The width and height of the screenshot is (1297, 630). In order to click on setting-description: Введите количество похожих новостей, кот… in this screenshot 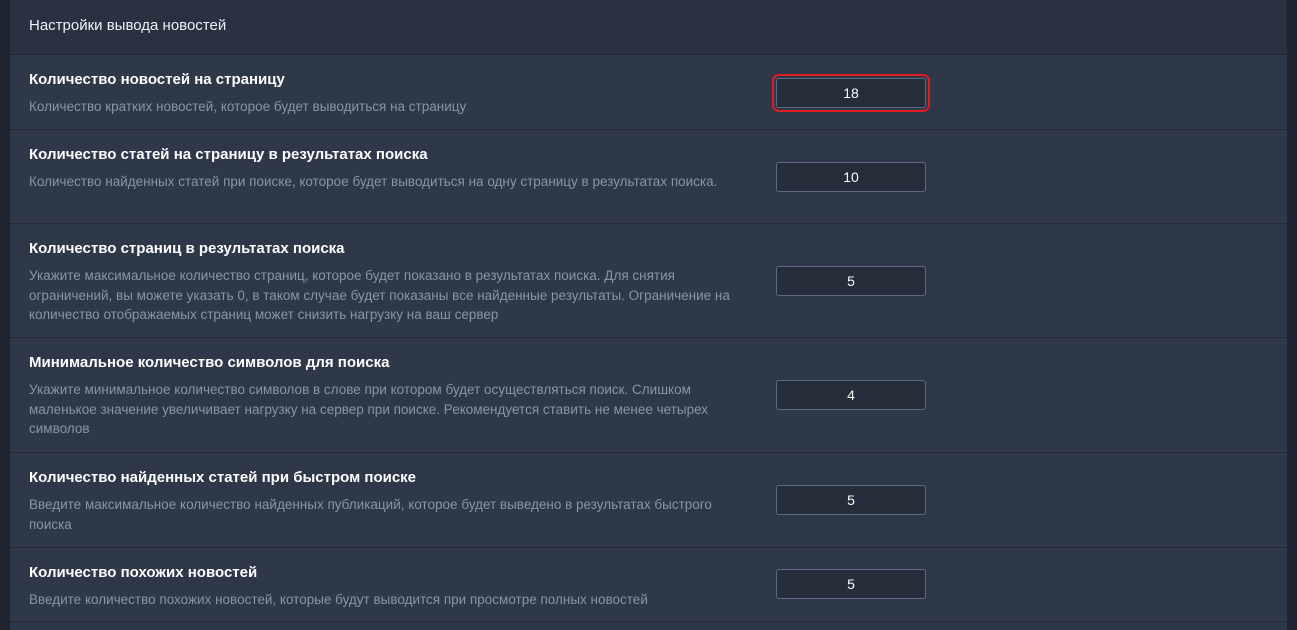, I will do `click(338, 599)`.